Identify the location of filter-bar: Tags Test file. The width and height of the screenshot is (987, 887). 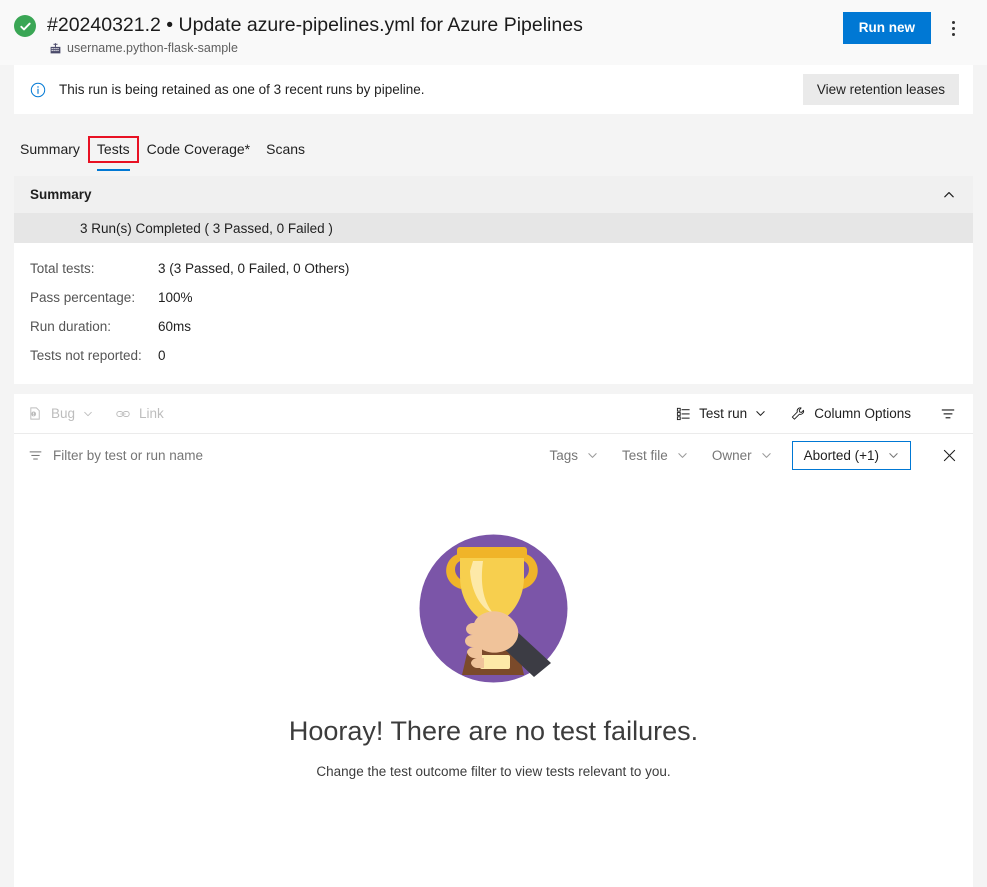
(493, 455).